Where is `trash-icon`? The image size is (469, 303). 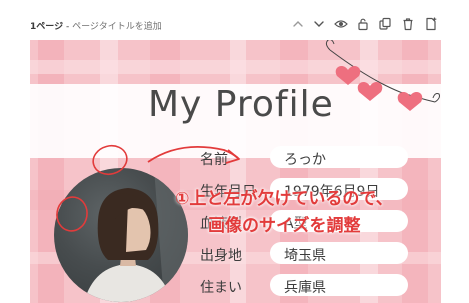
trash-icon is located at coordinates (408, 24).